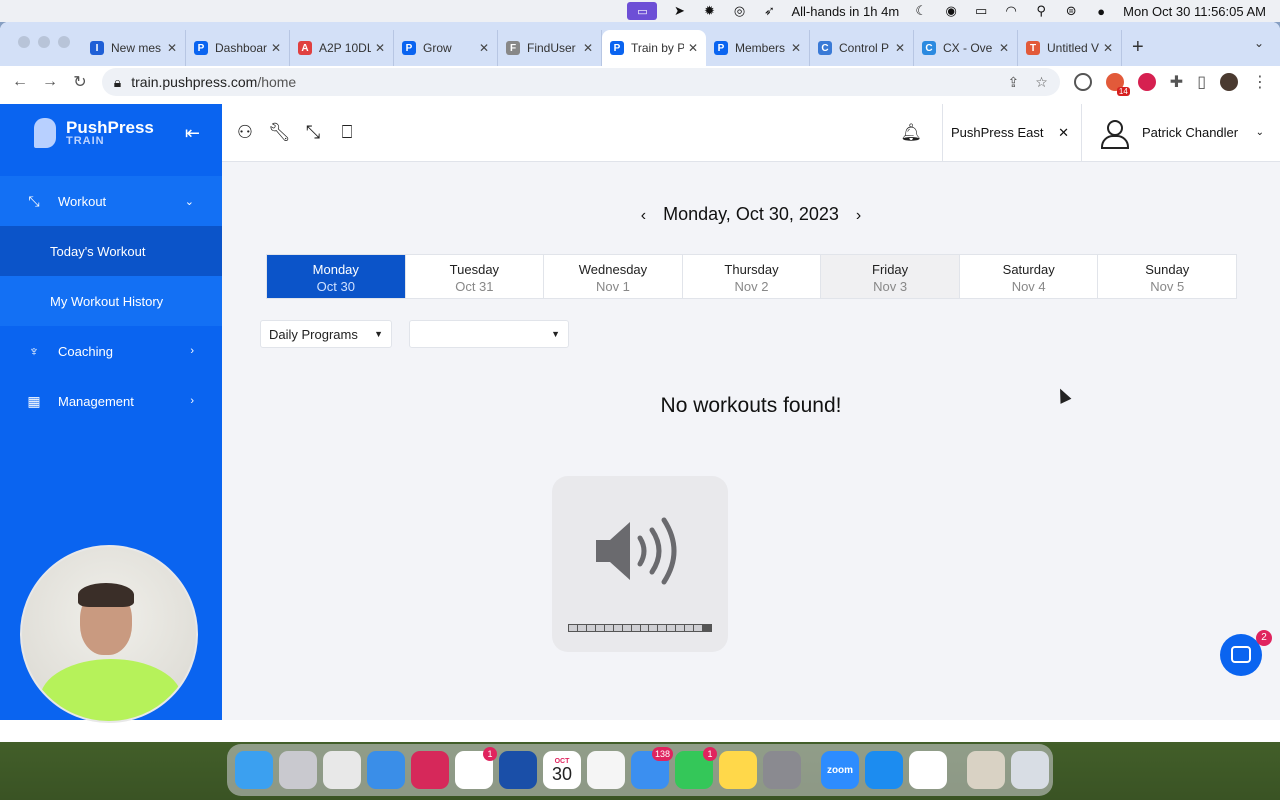 Image resolution: width=1280 pixels, height=800 pixels. Describe the element at coordinates (562, 770) in the screenshot. I see `calendar-icon: OCT 30` at that location.